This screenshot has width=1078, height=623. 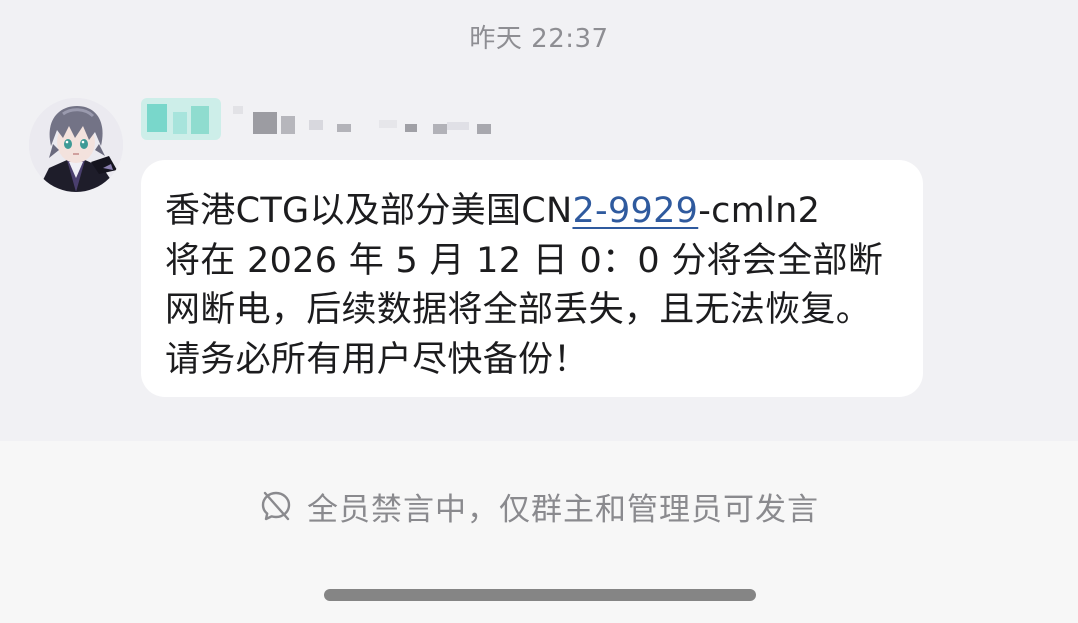 What do you see at coordinates (635, 211) in the screenshot?
I see `message-link: 2-9929` at bounding box center [635, 211].